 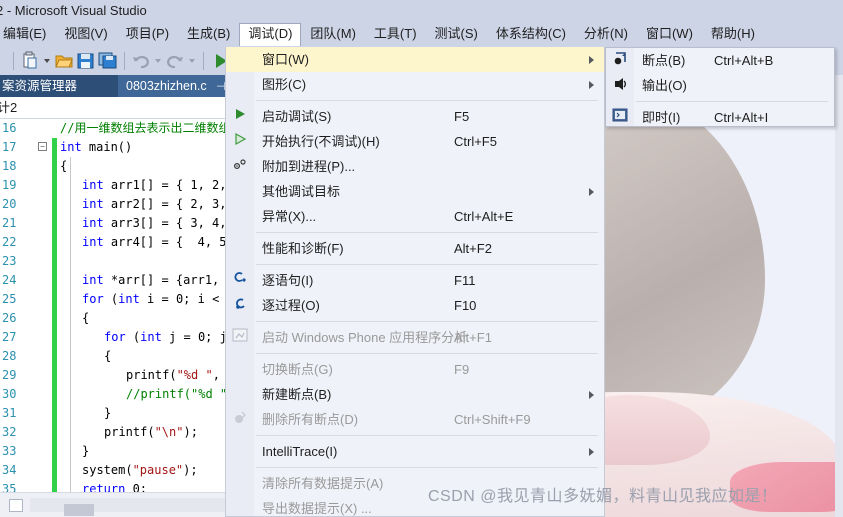 I want to click on menubar-item-8: 体系结构(C), so click(x=531, y=34).